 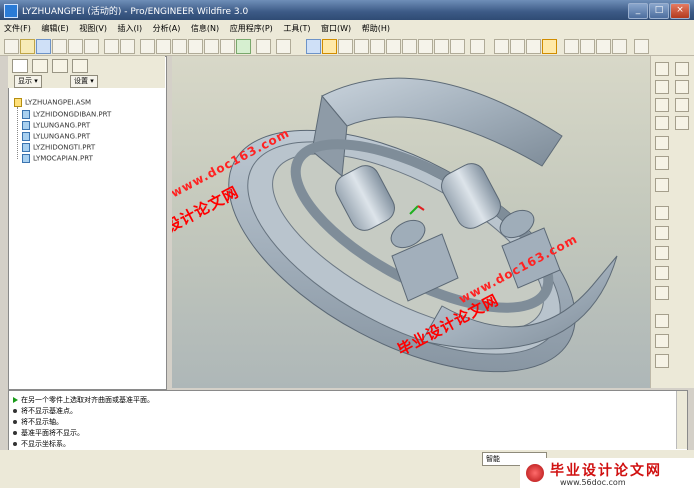 I want to click on view-manager-icon, so click(x=477, y=46).